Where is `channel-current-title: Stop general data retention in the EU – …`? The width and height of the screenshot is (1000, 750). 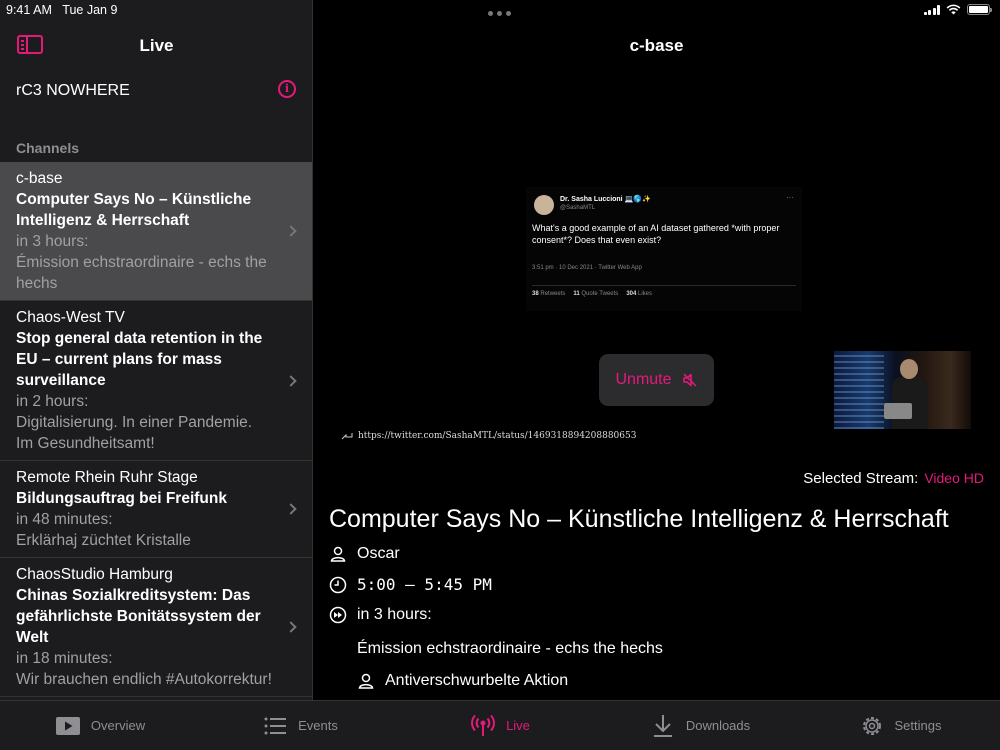 channel-current-title: Stop general data retention in the EU – … is located at coordinates (139, 359).